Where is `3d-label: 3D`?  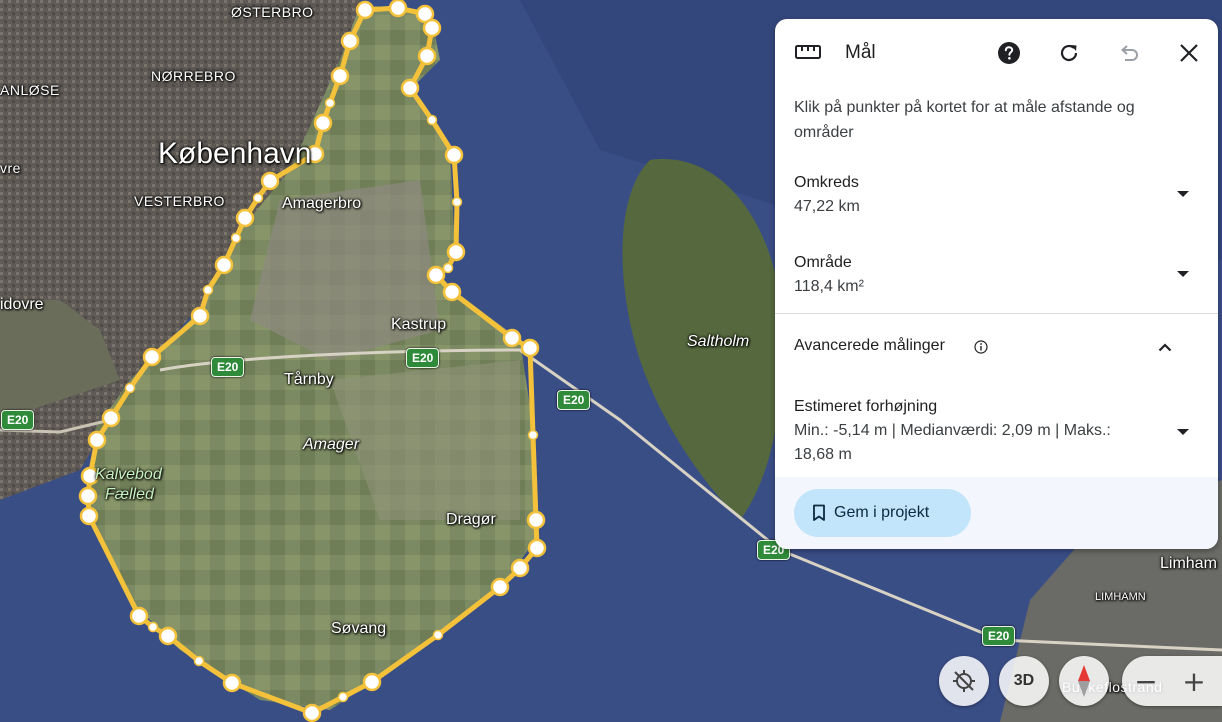 3d-label: 3D is located at coordinates (1024, 680).